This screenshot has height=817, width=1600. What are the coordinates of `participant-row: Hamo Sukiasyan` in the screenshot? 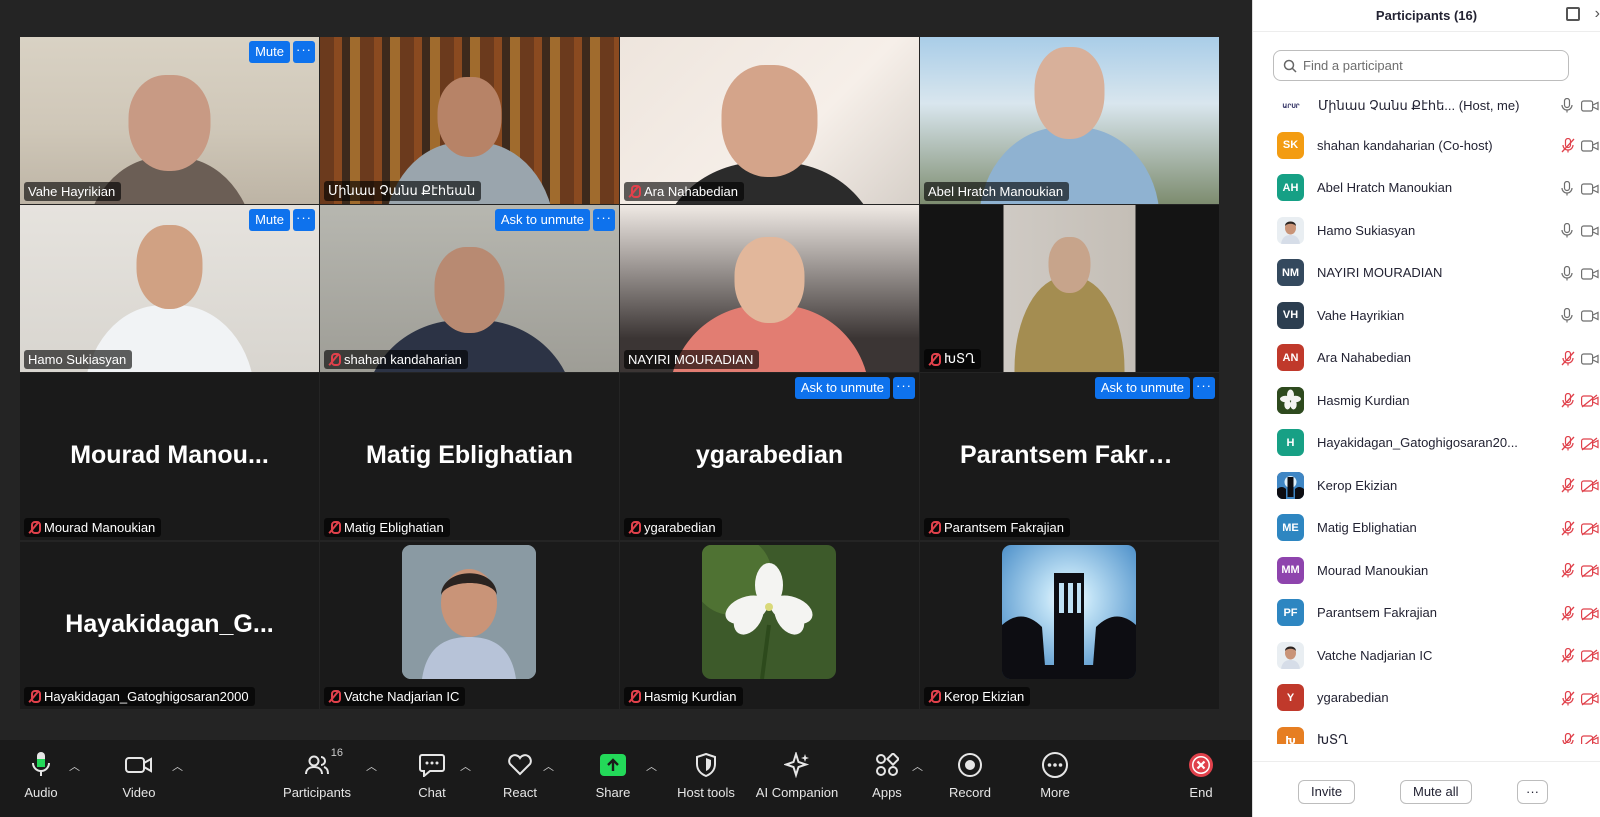 It's located at (1426, 230).